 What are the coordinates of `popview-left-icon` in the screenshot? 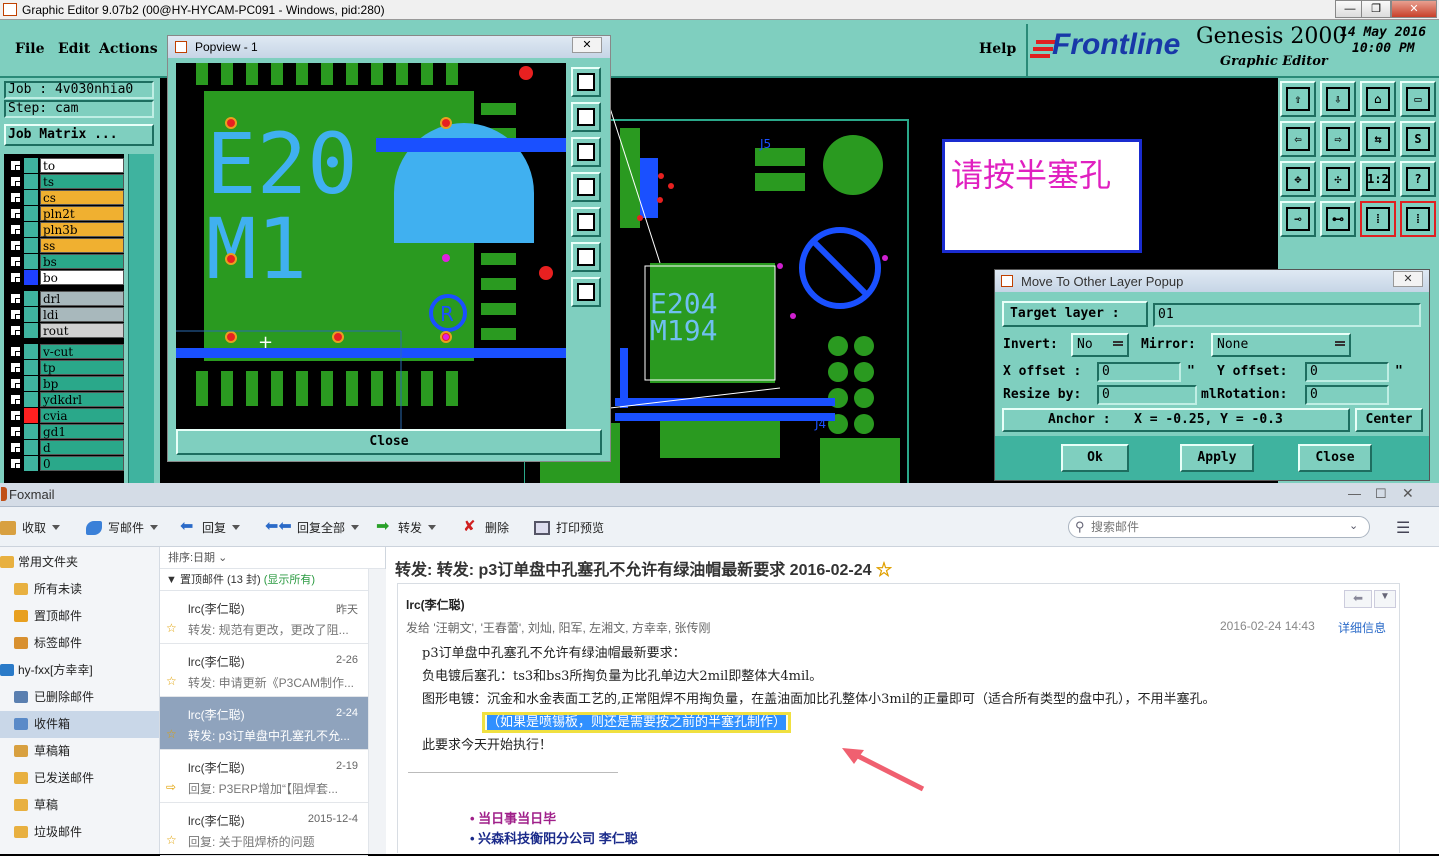 It's located at (586, 187).